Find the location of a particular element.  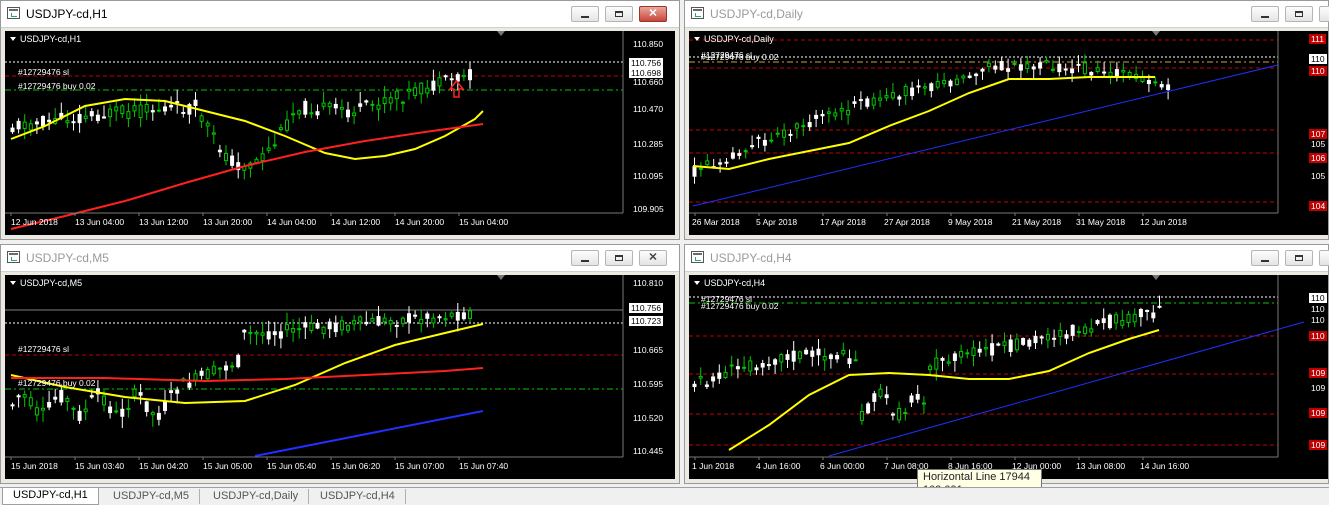

time-tick: 26 Mar 2018 is located at coordinates (716, 222).